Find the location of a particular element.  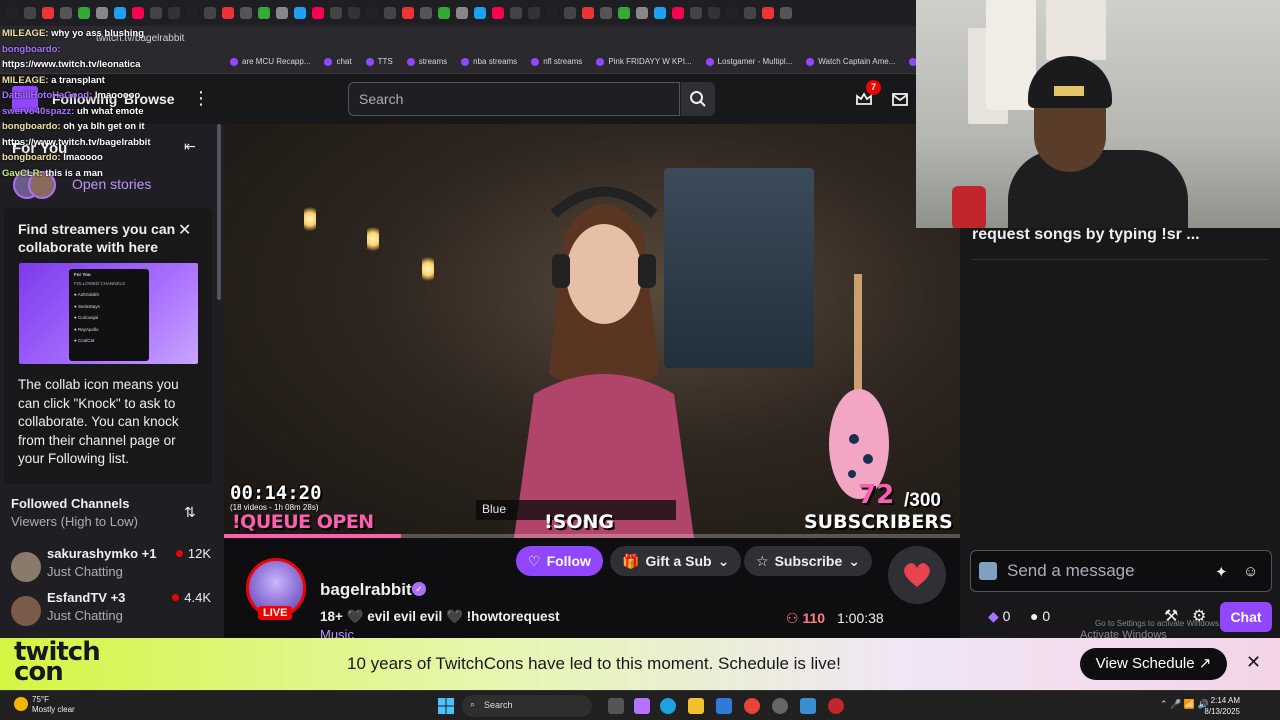

followed-channel-row: sakurashymko +1 Just Chatting 12K is located at coordinates (111, 566).